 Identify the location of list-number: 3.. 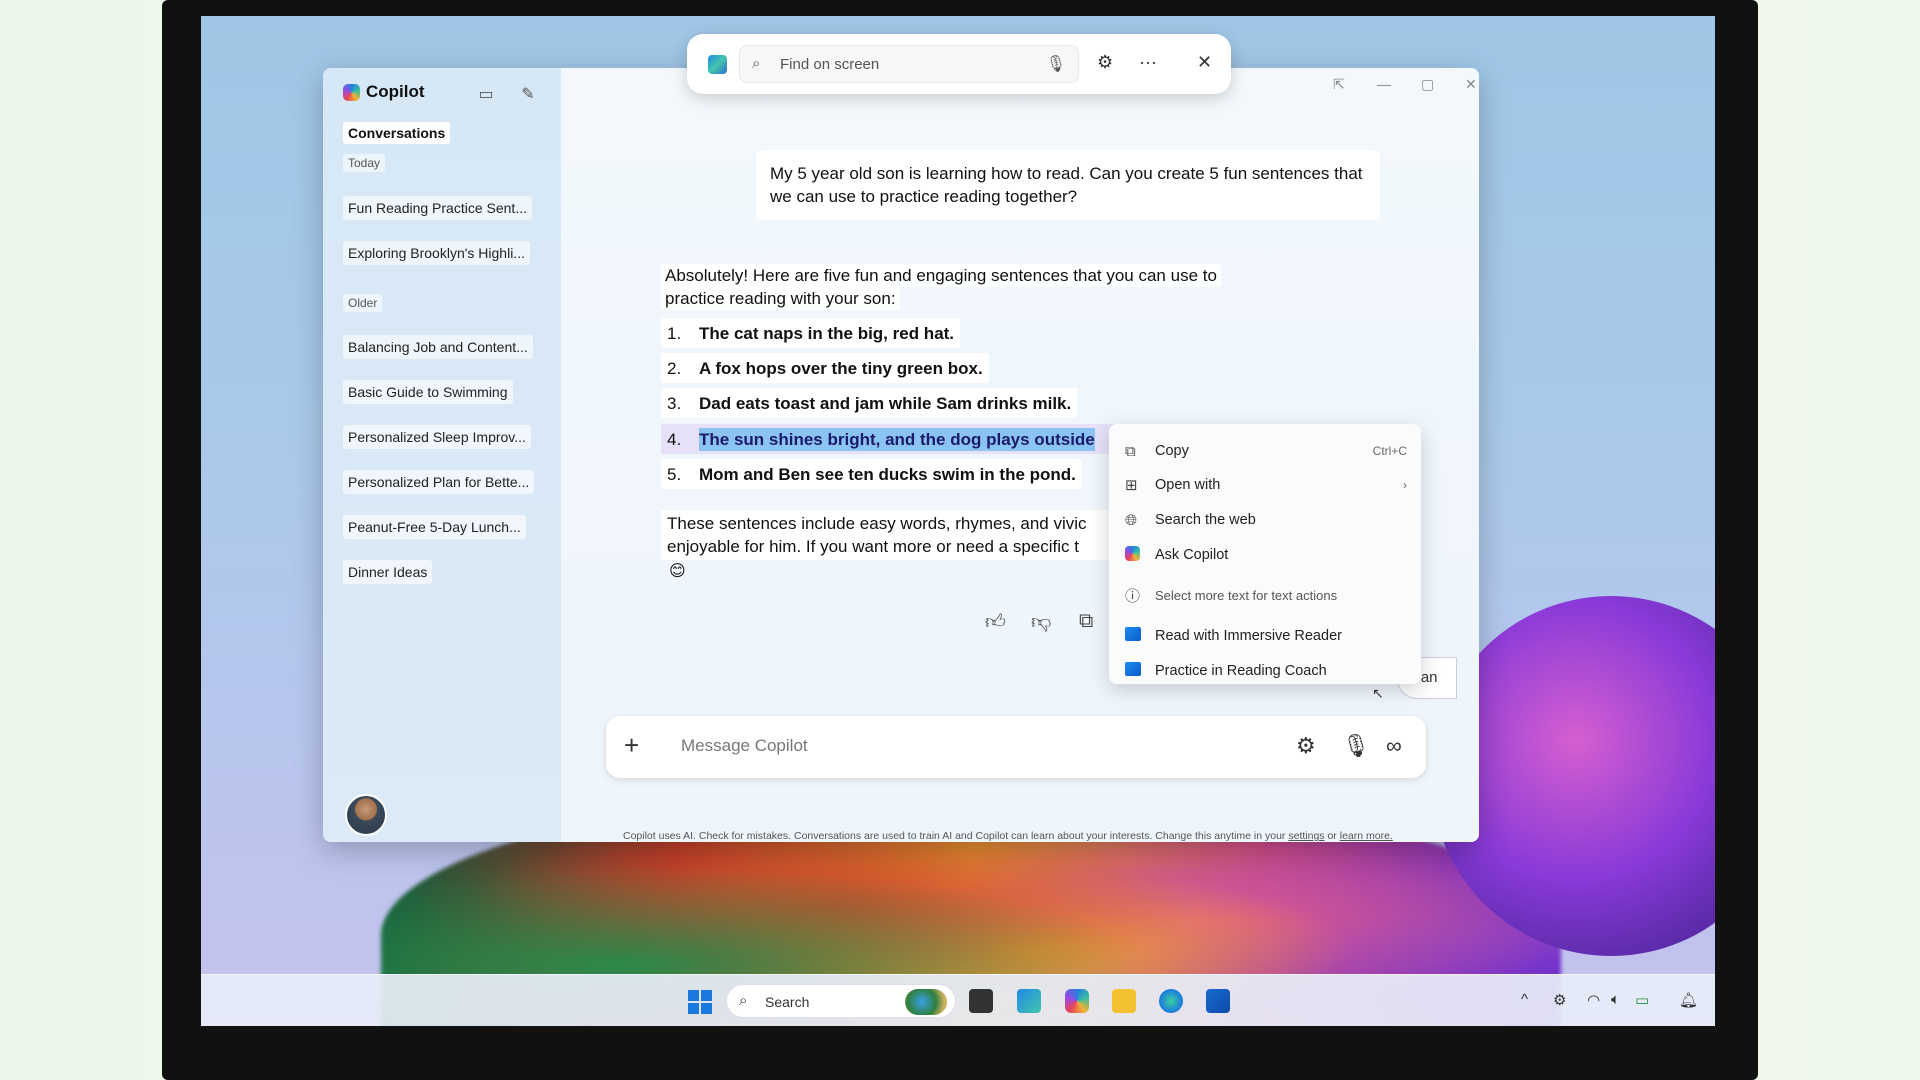
(674, 403).